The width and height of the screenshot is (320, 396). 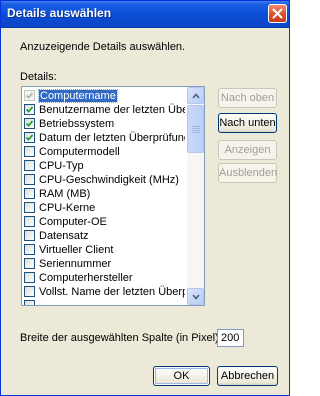 What do you see at coordinates (277, 13) in the screenshot?
I see `close-button` at bounding box center [277, 13].